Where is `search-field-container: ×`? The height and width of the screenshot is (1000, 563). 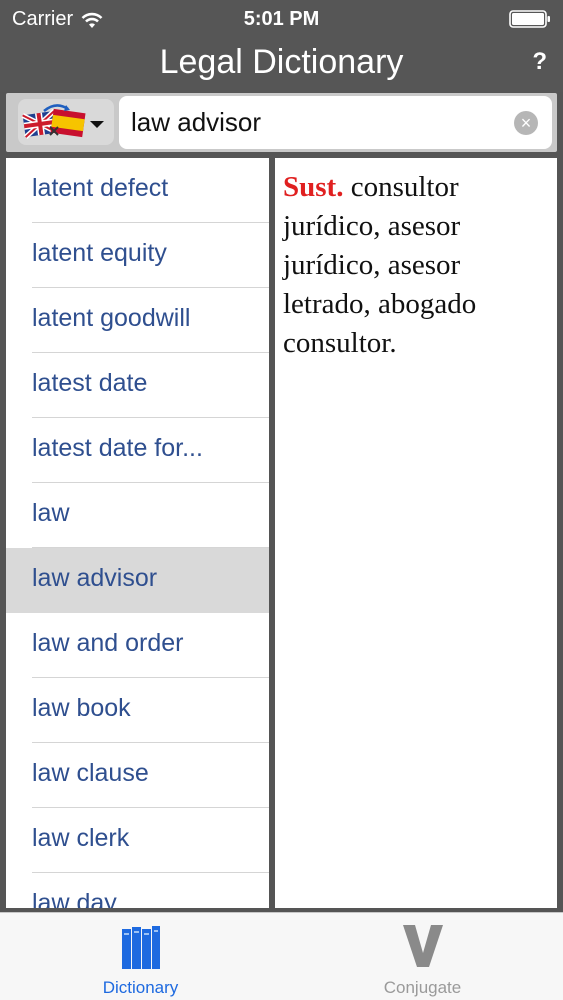
search-field-container: × is located at coordinates (335, 122).